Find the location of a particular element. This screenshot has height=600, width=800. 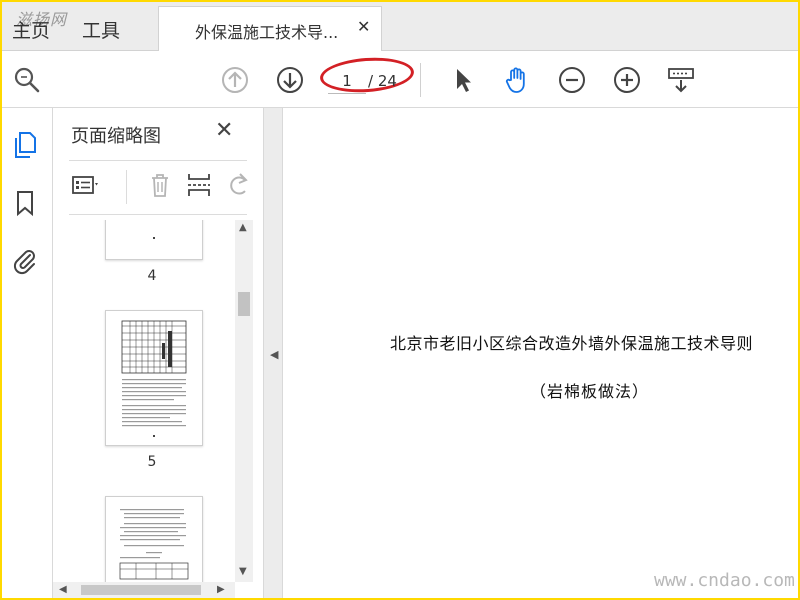

tools-tab: 工具 is located at coordinates (101, 29).